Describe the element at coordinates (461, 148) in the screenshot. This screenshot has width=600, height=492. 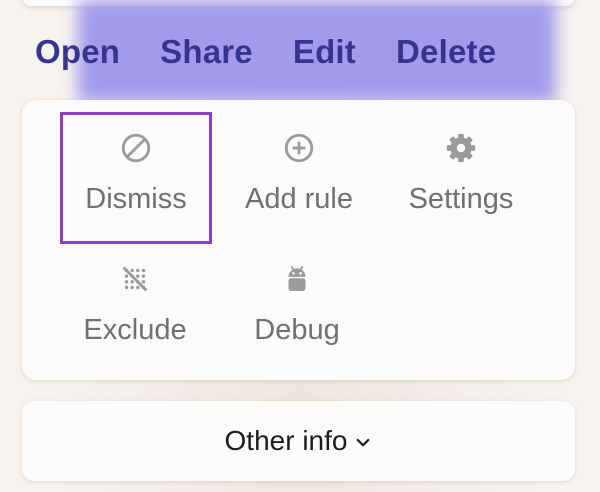
I see `gear-icon` at that location.